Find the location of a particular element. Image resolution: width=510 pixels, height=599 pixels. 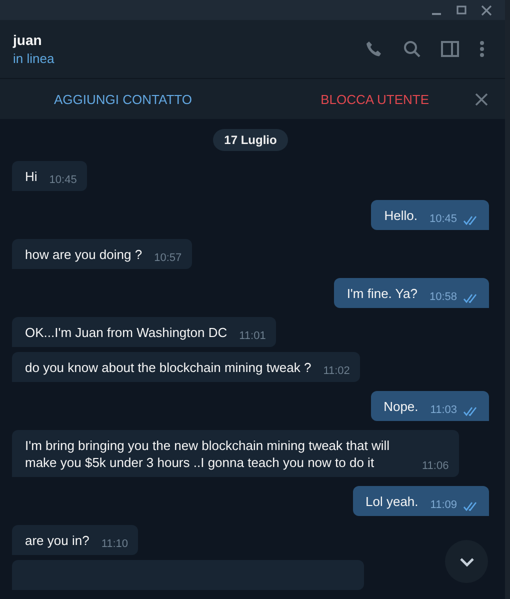

message-text: how are you doing ? is located at coordinates (83, 254).